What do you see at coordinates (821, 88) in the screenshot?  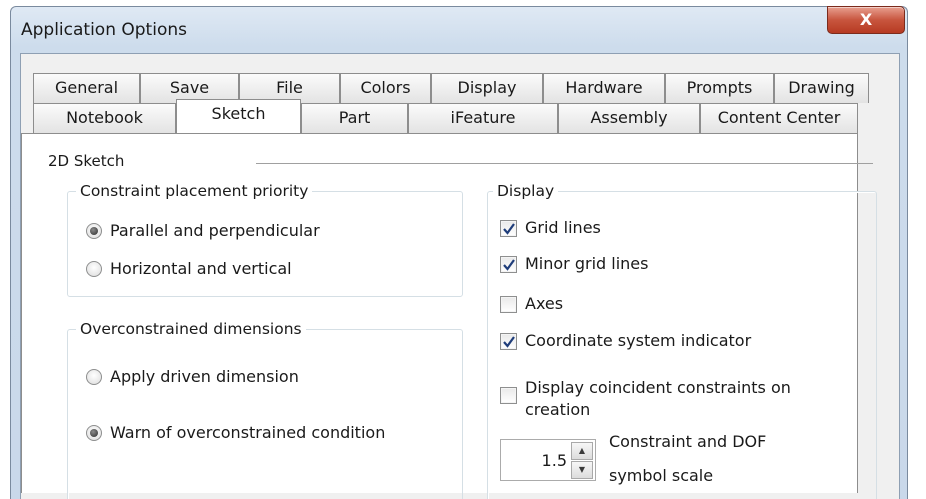 I see `tab-drawing: Drawing` at bounding box center [821, 88].